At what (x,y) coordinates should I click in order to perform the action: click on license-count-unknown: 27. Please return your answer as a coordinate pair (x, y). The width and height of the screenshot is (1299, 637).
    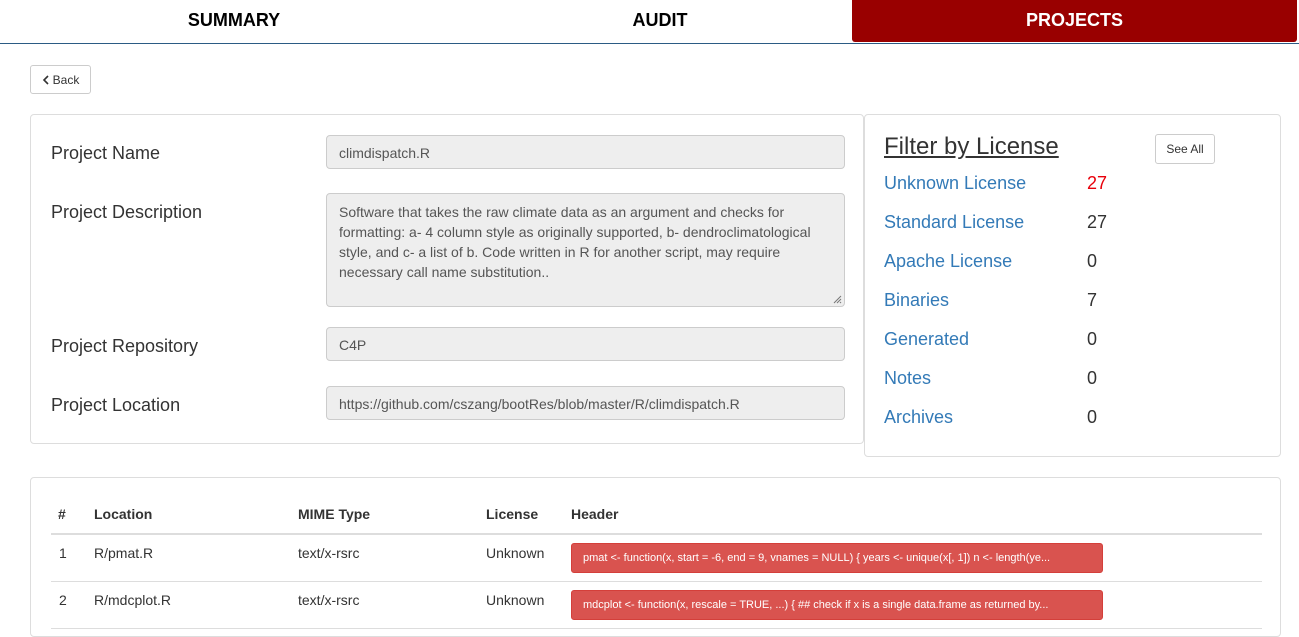
    Looking at the image, I should click on (1097, 183).